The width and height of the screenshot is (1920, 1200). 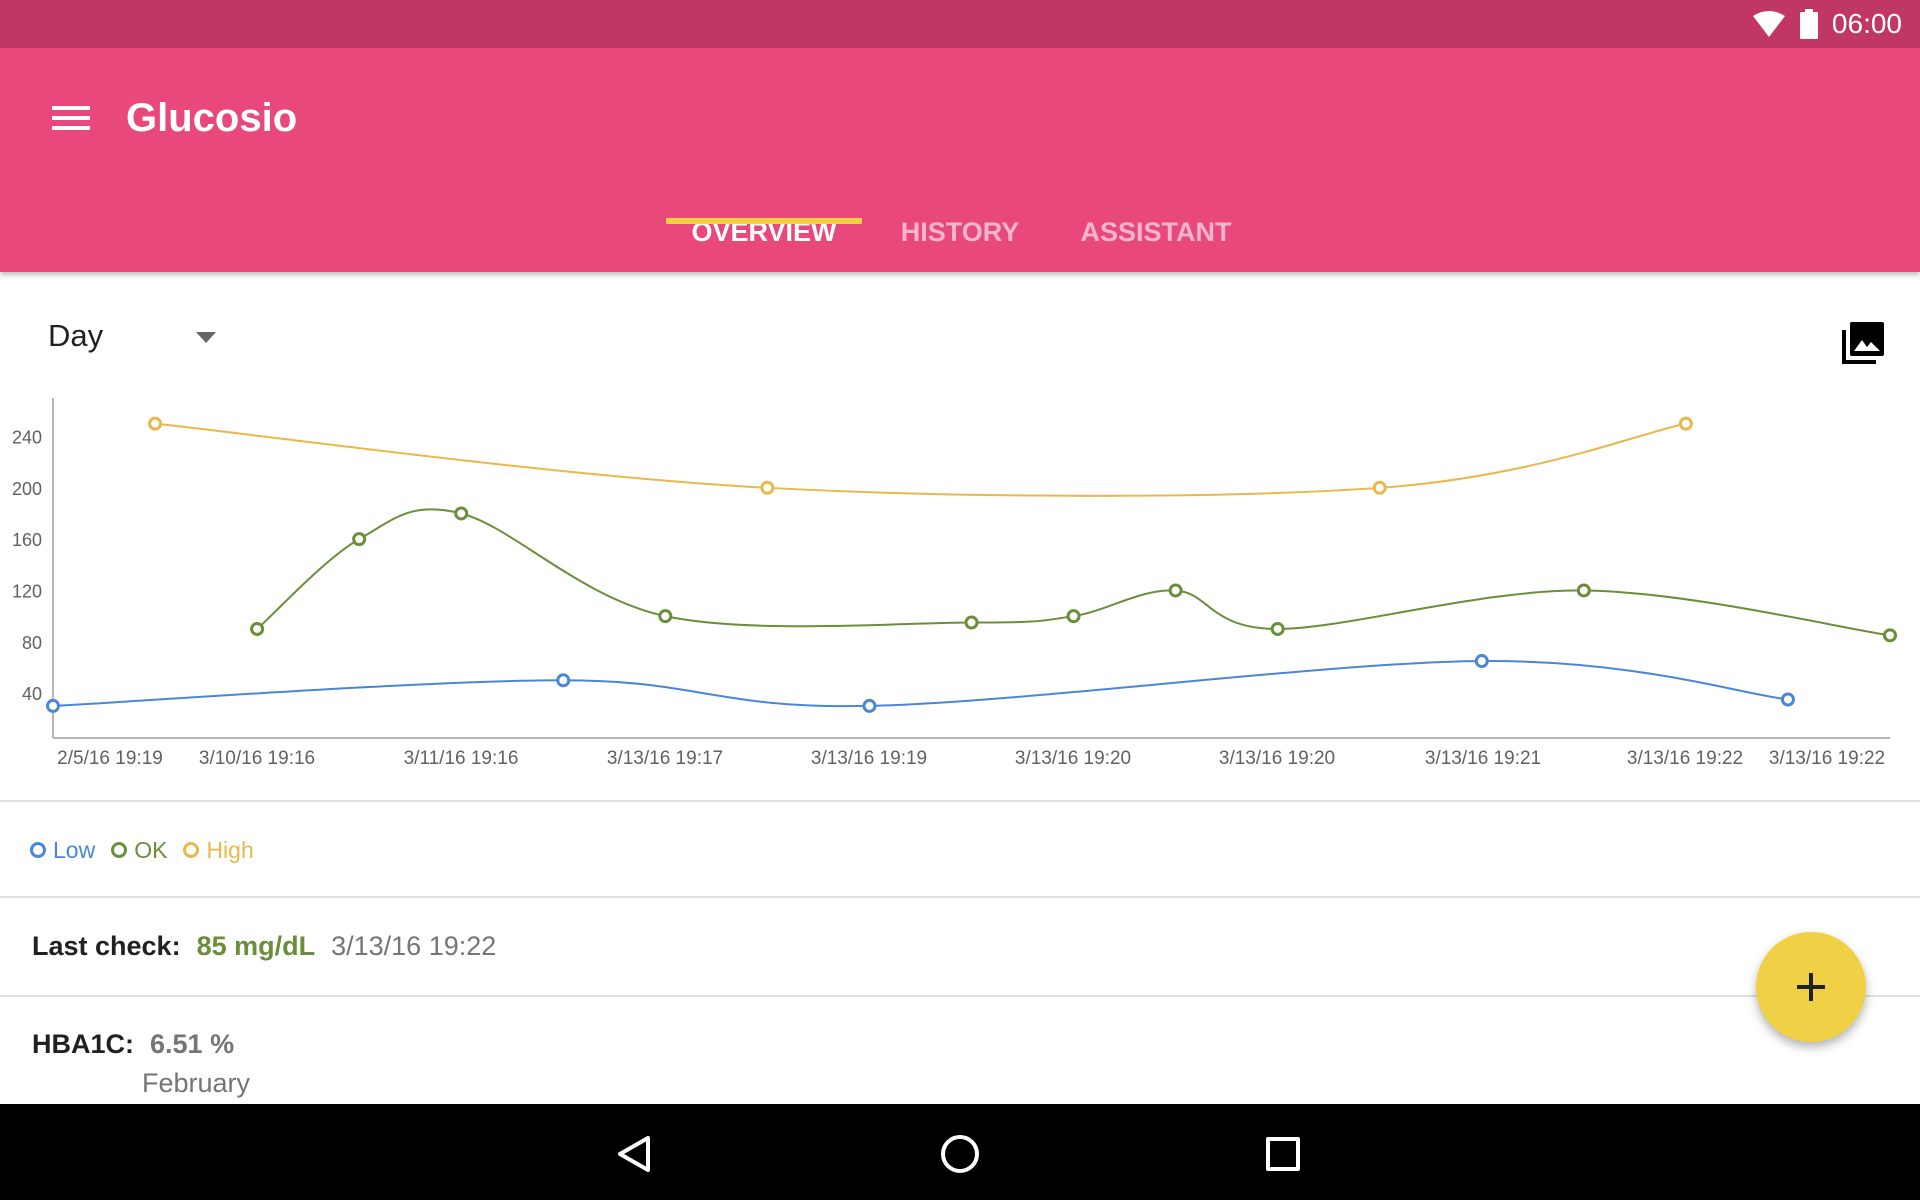 What do you see at coordinates (257, 758) in the screenshot?
I see `x-tick-label: 3/10/16 19:16` at bounding box center [257, 758].